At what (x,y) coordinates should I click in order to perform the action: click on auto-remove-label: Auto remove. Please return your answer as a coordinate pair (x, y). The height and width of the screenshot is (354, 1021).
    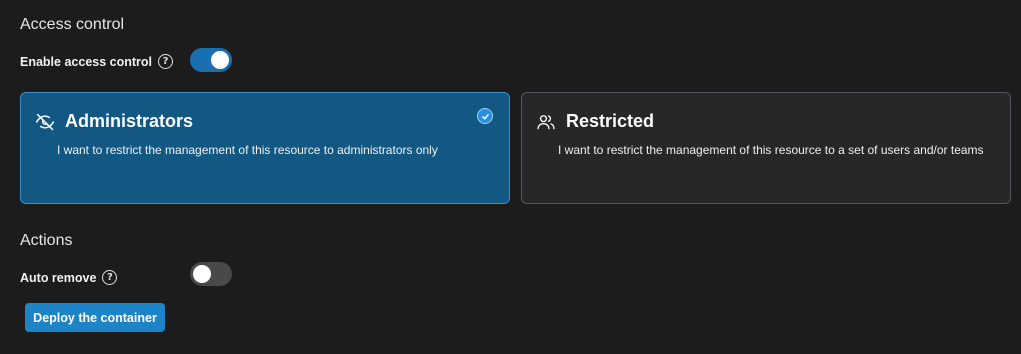
    Looking at the image, I should click on (58, 277).